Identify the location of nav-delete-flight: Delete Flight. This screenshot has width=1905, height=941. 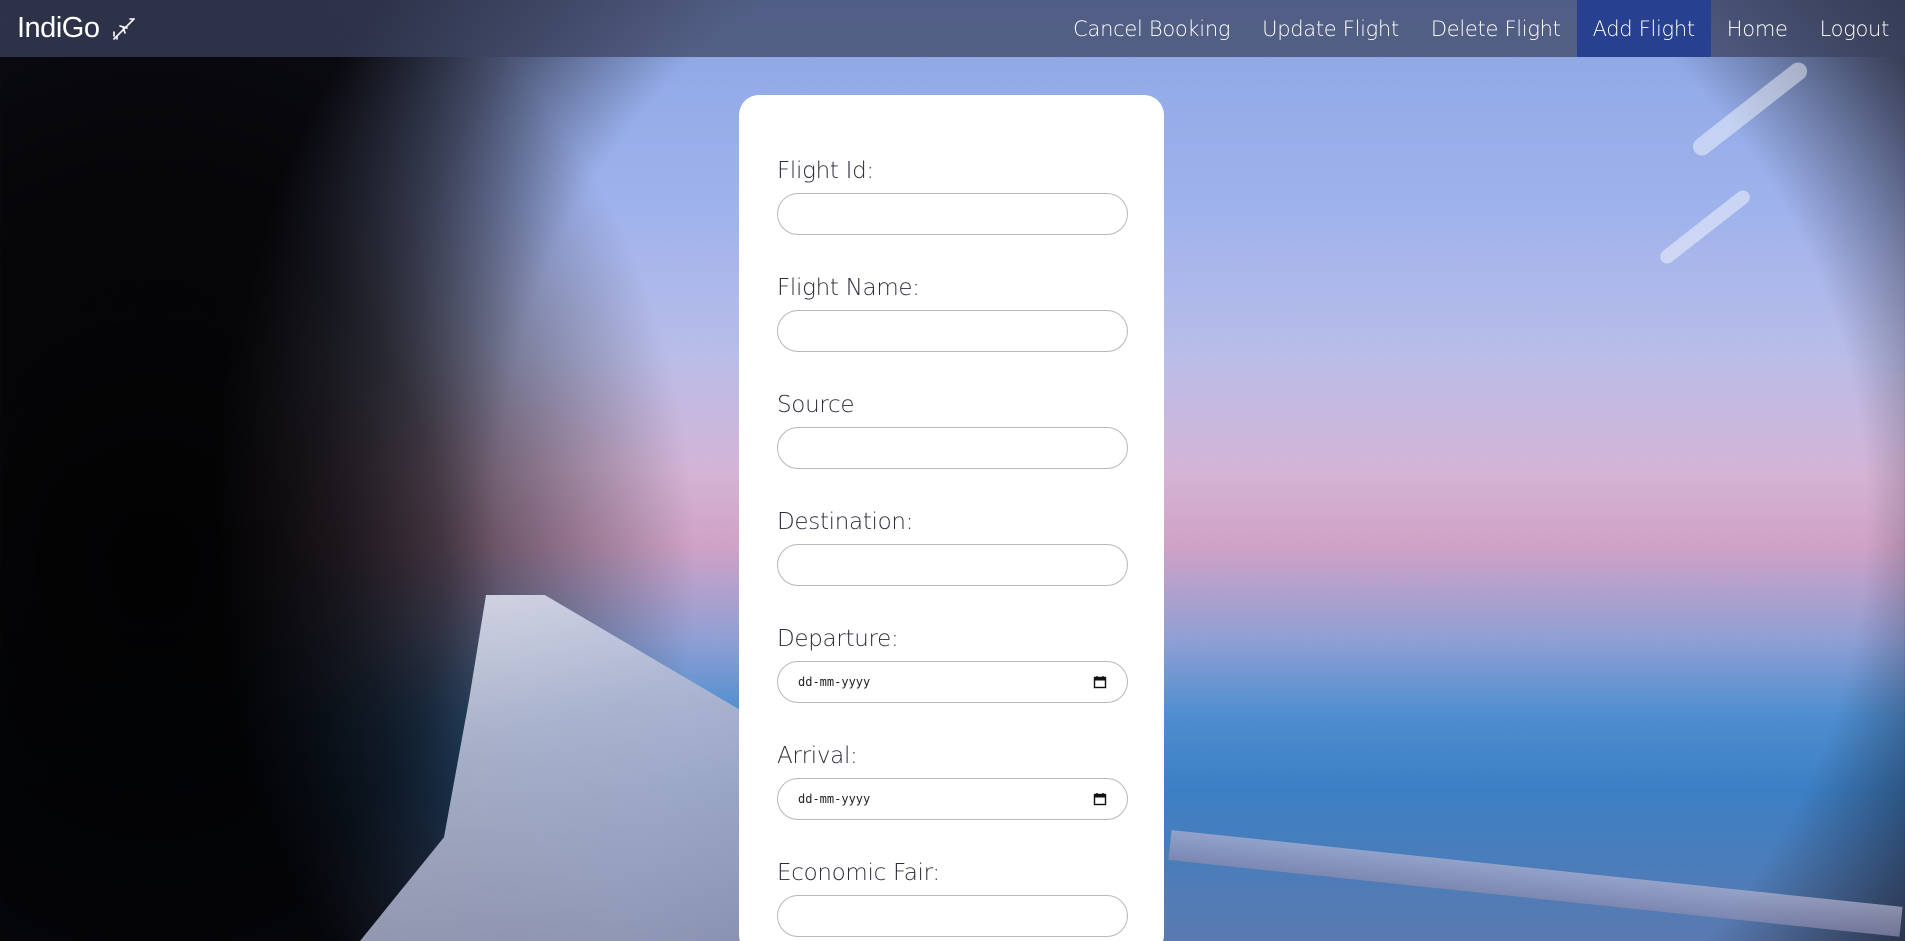
(1496, 28).